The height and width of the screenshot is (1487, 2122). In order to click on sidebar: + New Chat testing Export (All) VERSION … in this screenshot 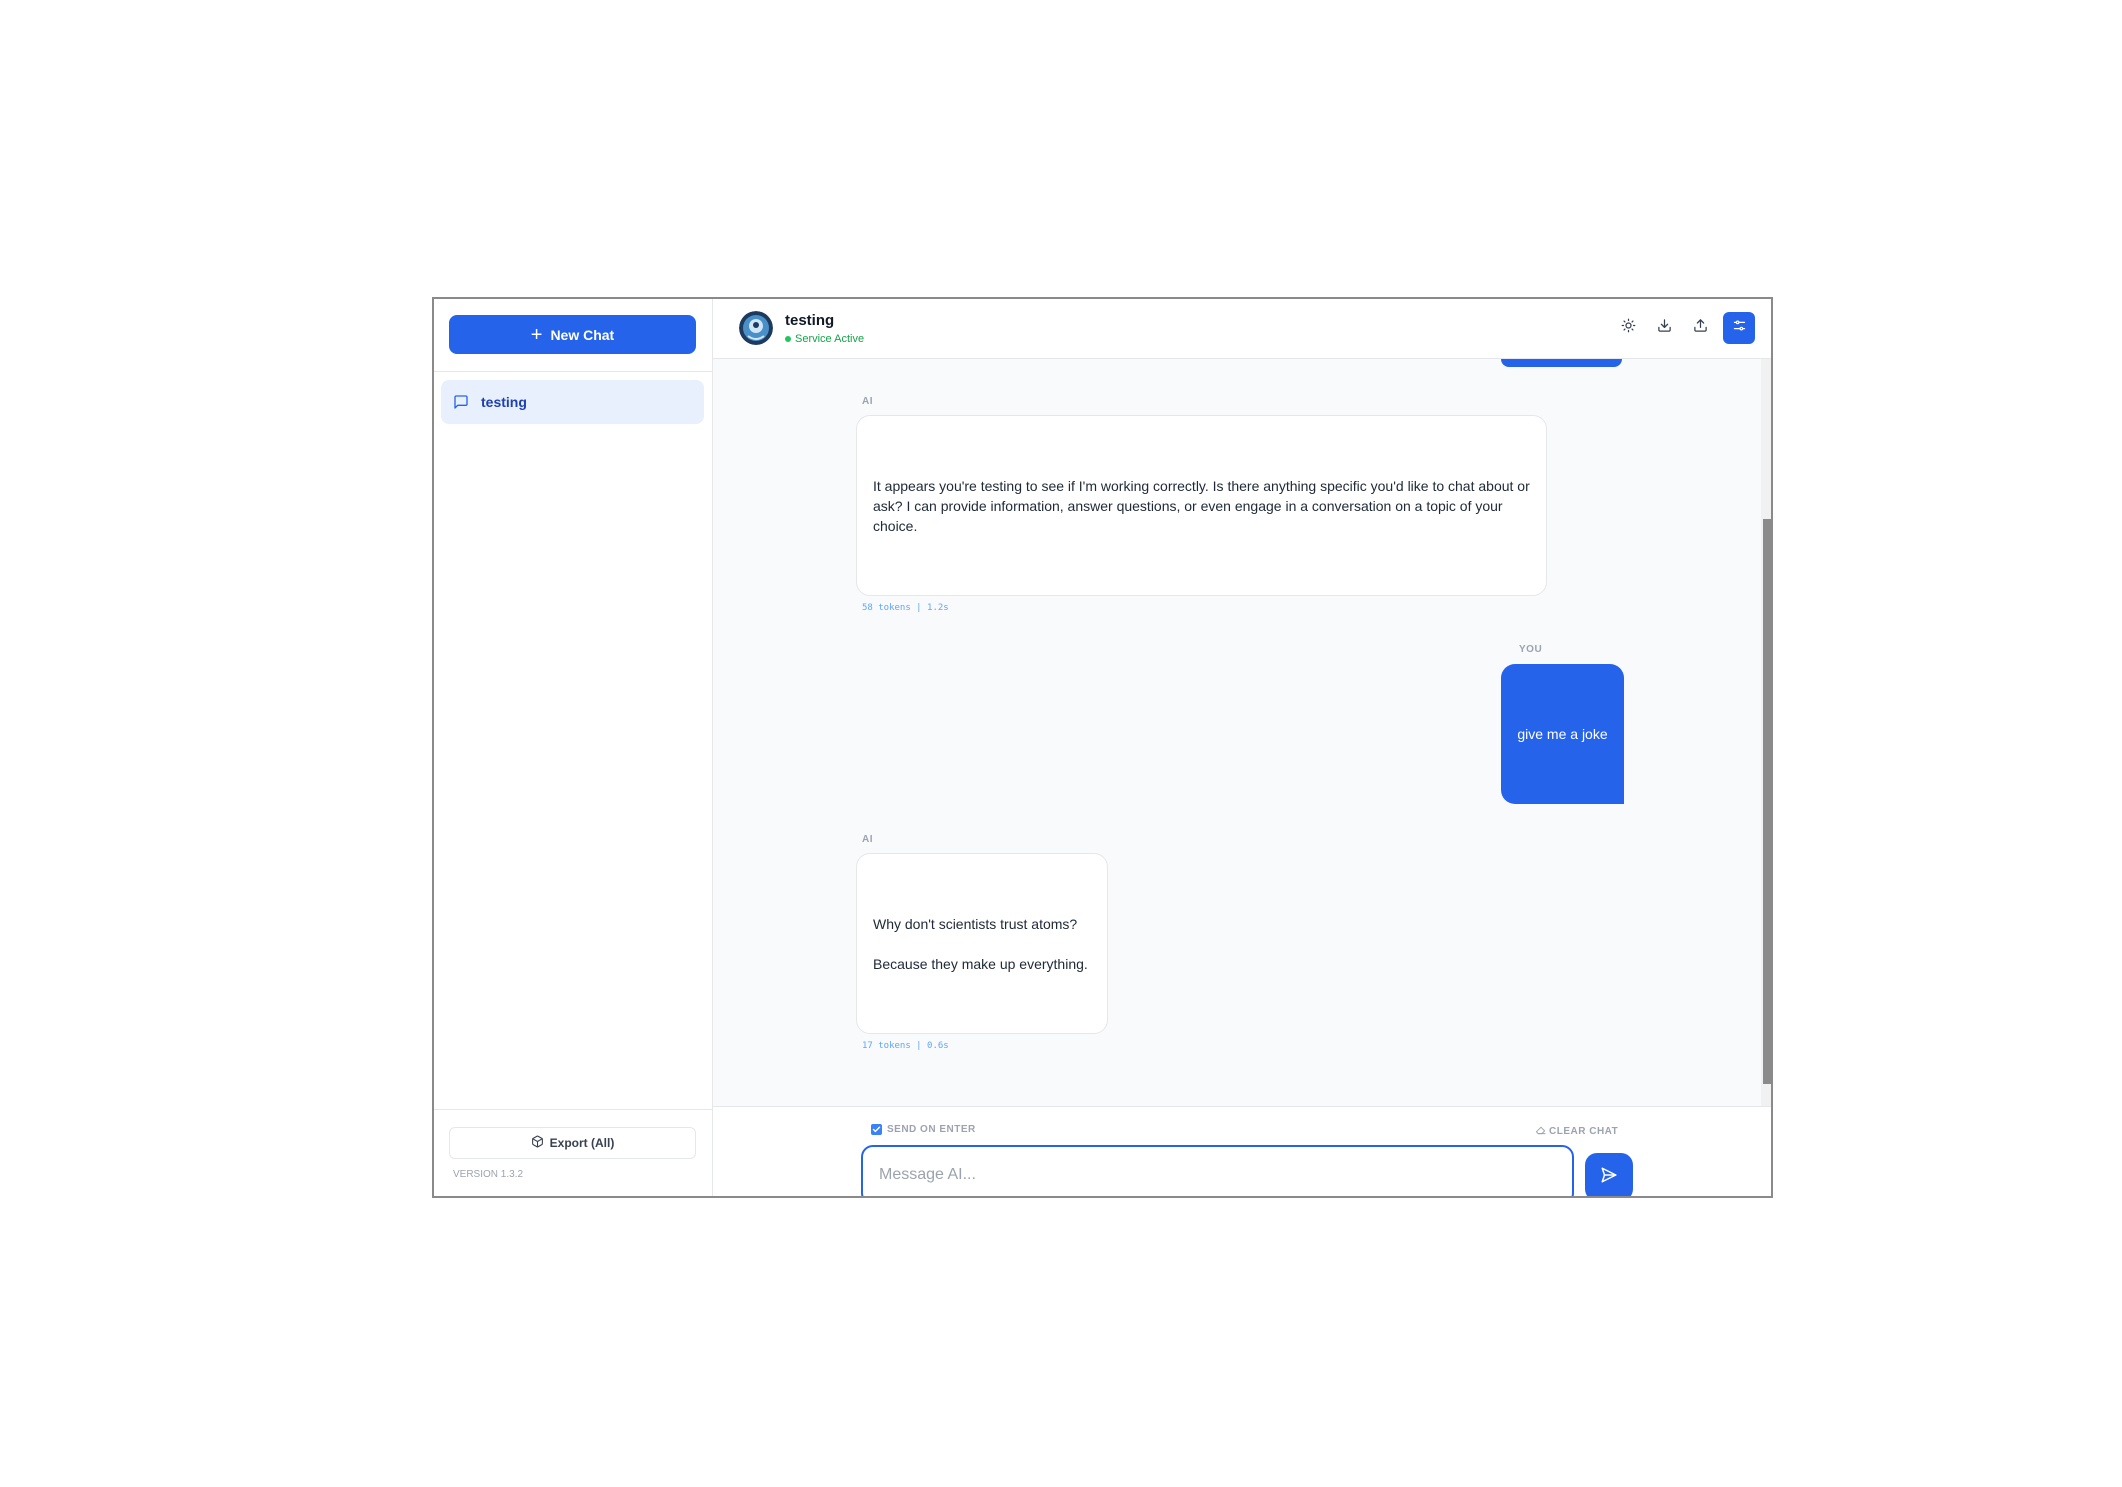, I will do `click(573, 747)`.